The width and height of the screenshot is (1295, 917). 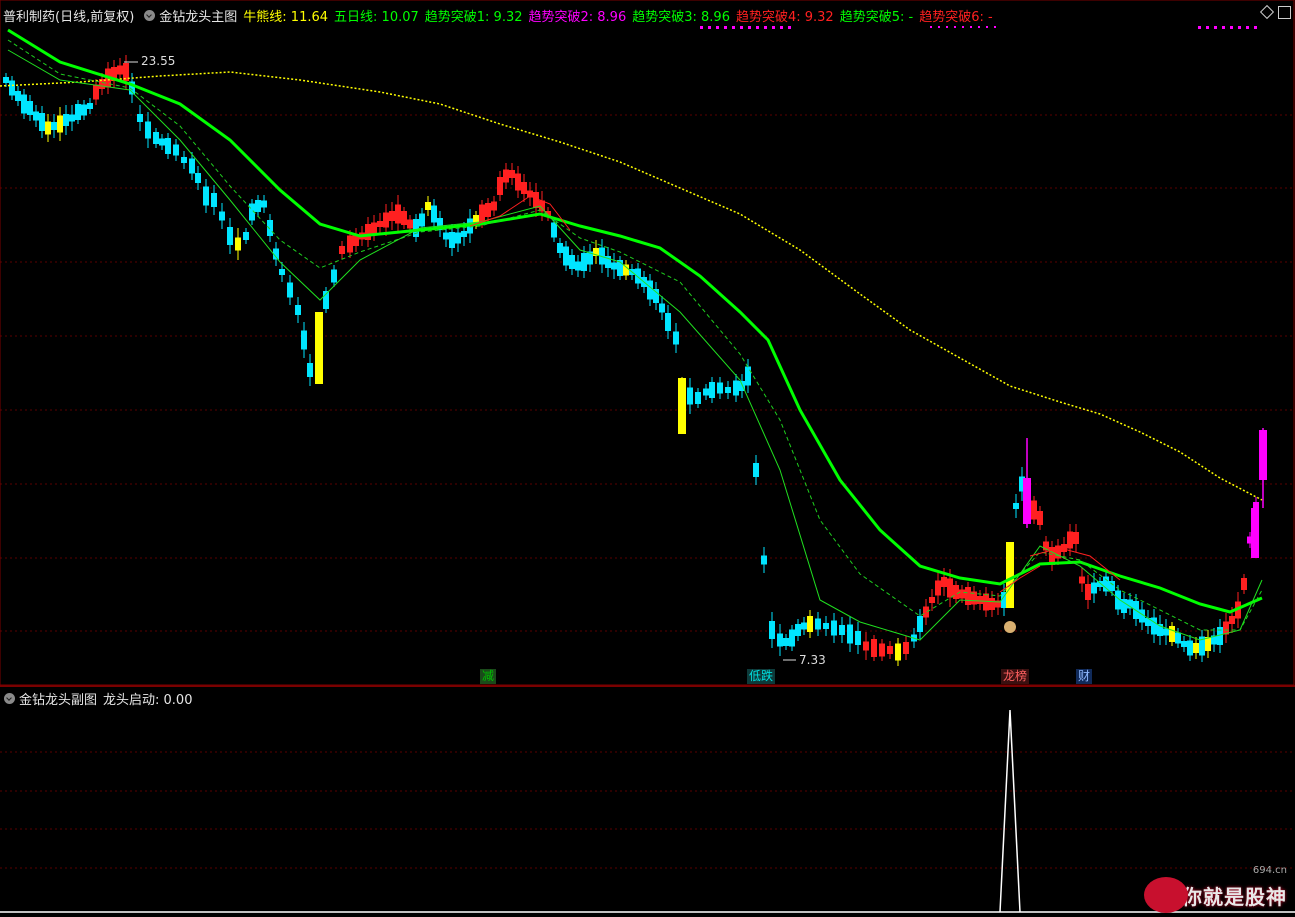 What do you see at coordinates (761, 676) in the screenshot?
I see `tag-low-drop: 低跌` at bounding box center [761, 676].